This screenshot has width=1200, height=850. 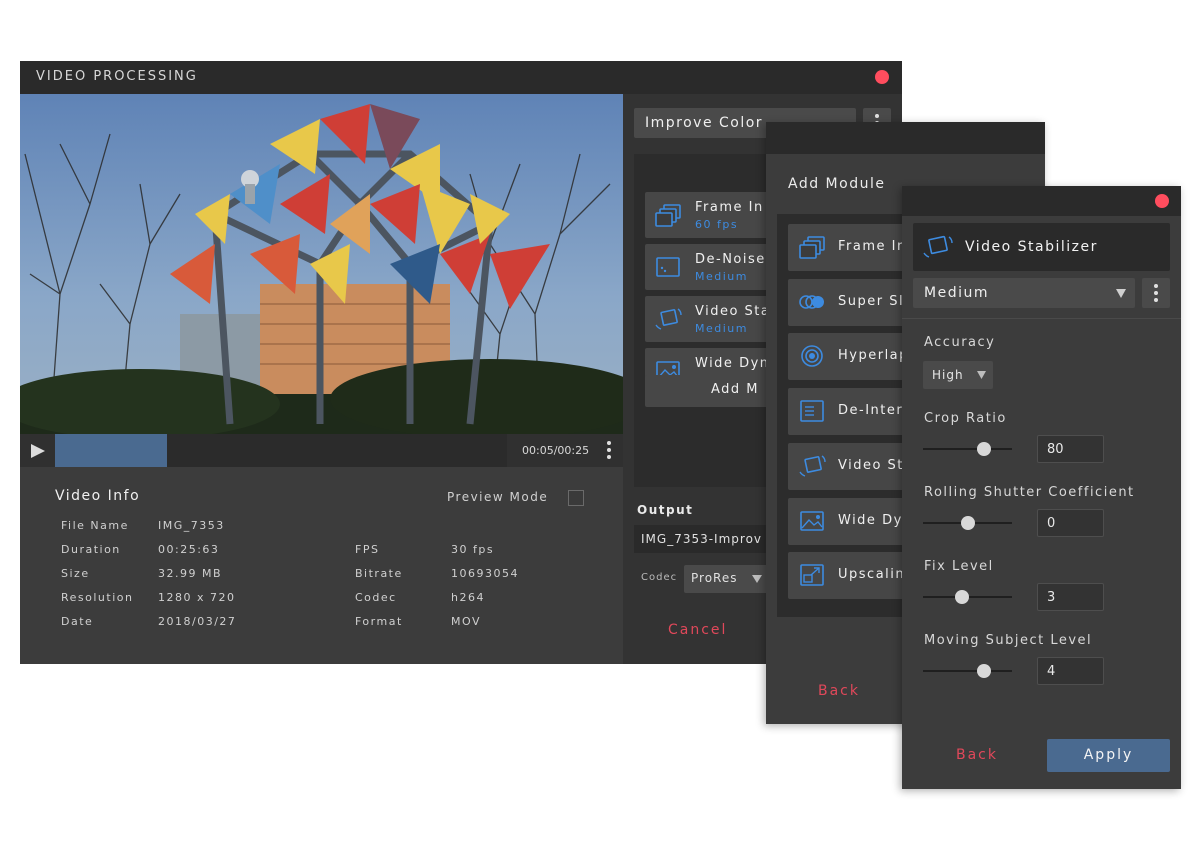 I want to click on super-slow-icon, so click(x=811, y=301).